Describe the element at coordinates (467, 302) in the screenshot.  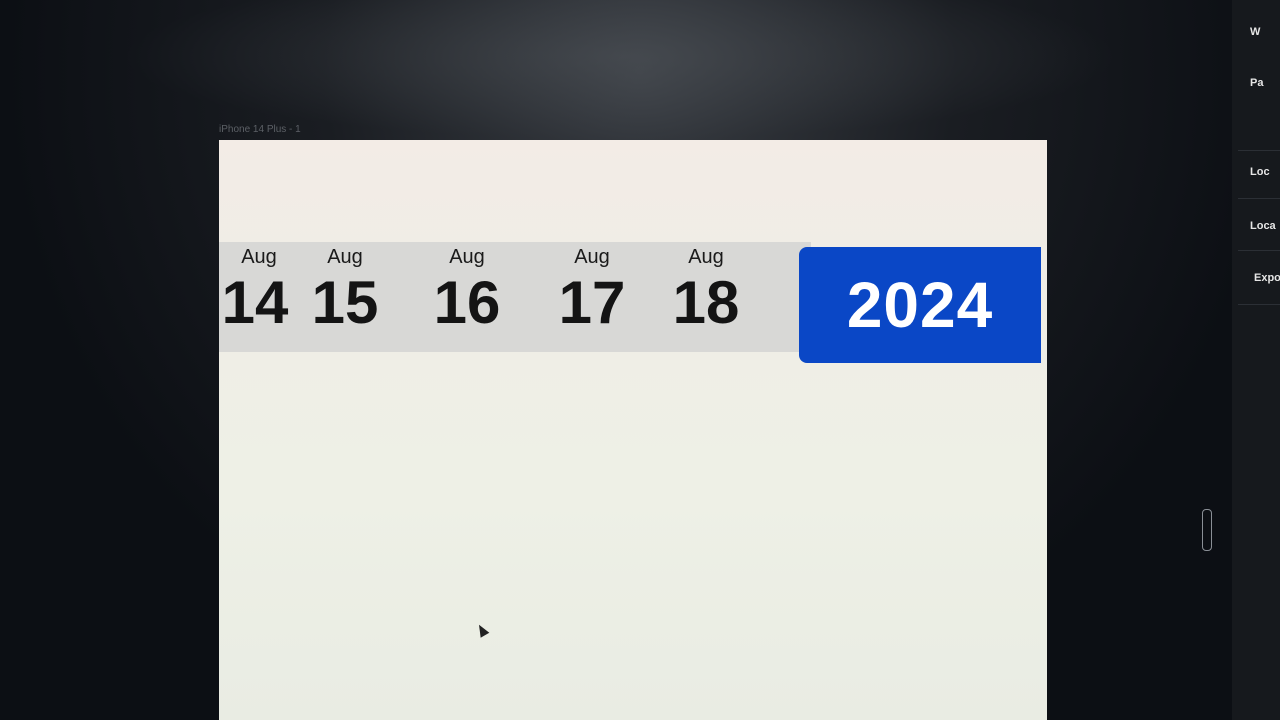
I see `date-day: 16` at that location.